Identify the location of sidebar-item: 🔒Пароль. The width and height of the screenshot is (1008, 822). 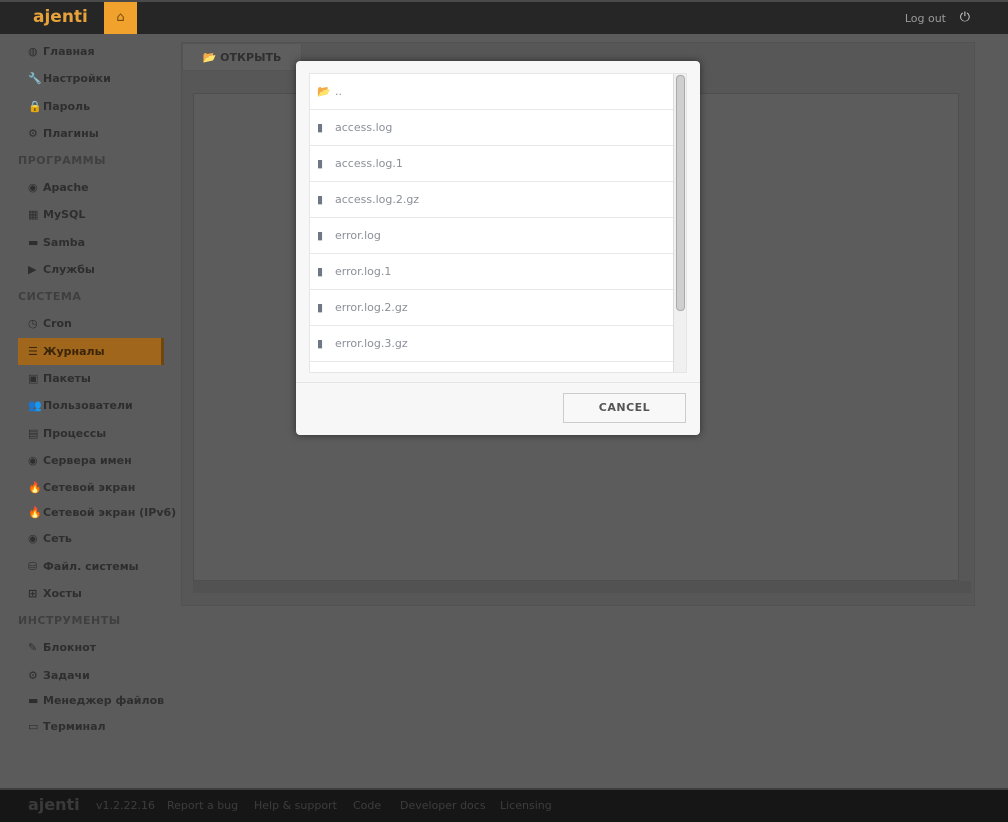
(91, 106).